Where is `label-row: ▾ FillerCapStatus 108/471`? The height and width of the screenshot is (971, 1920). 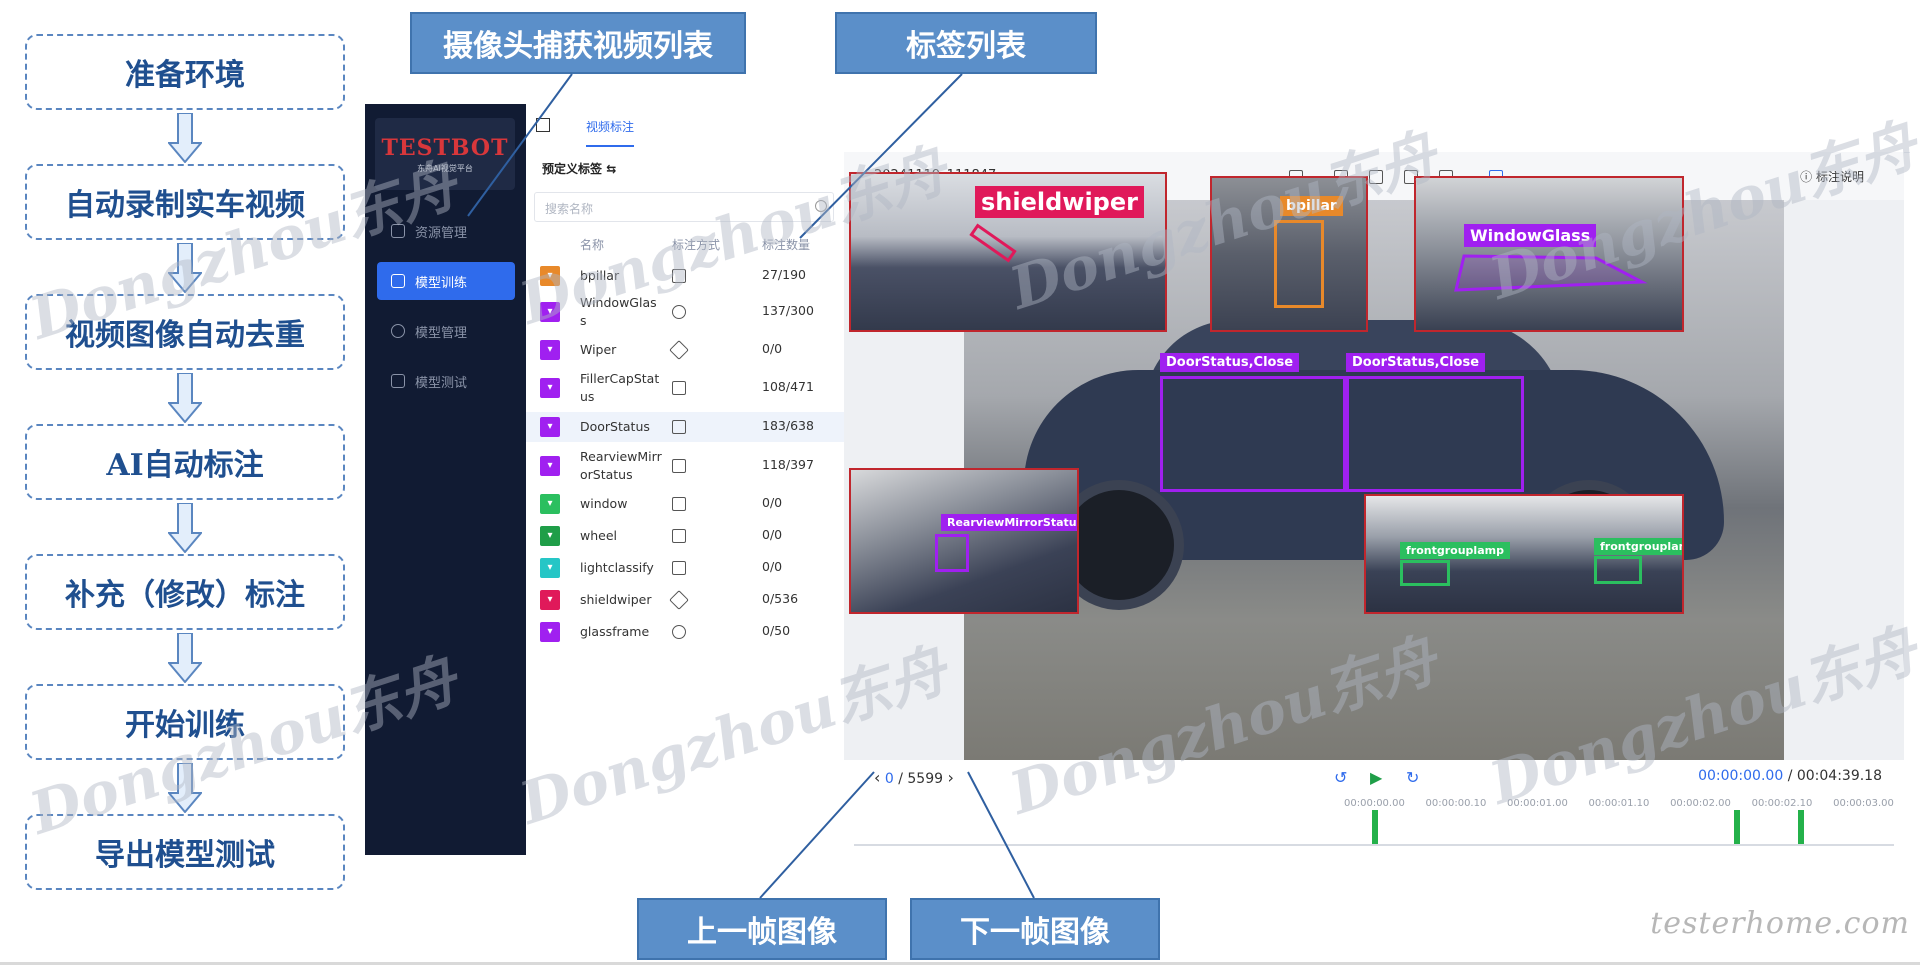 label-row: ▾ FillerCapStatus 108/471 is located at coordinates (685, 388).